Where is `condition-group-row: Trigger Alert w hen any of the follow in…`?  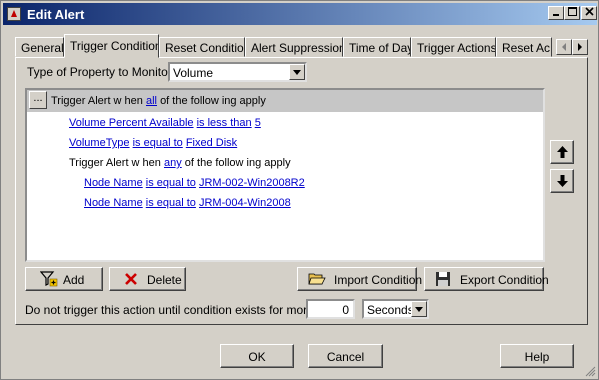
condition-group-row: Trigger Alert w hen any of the follow in… is located at coordinates (180, 163).